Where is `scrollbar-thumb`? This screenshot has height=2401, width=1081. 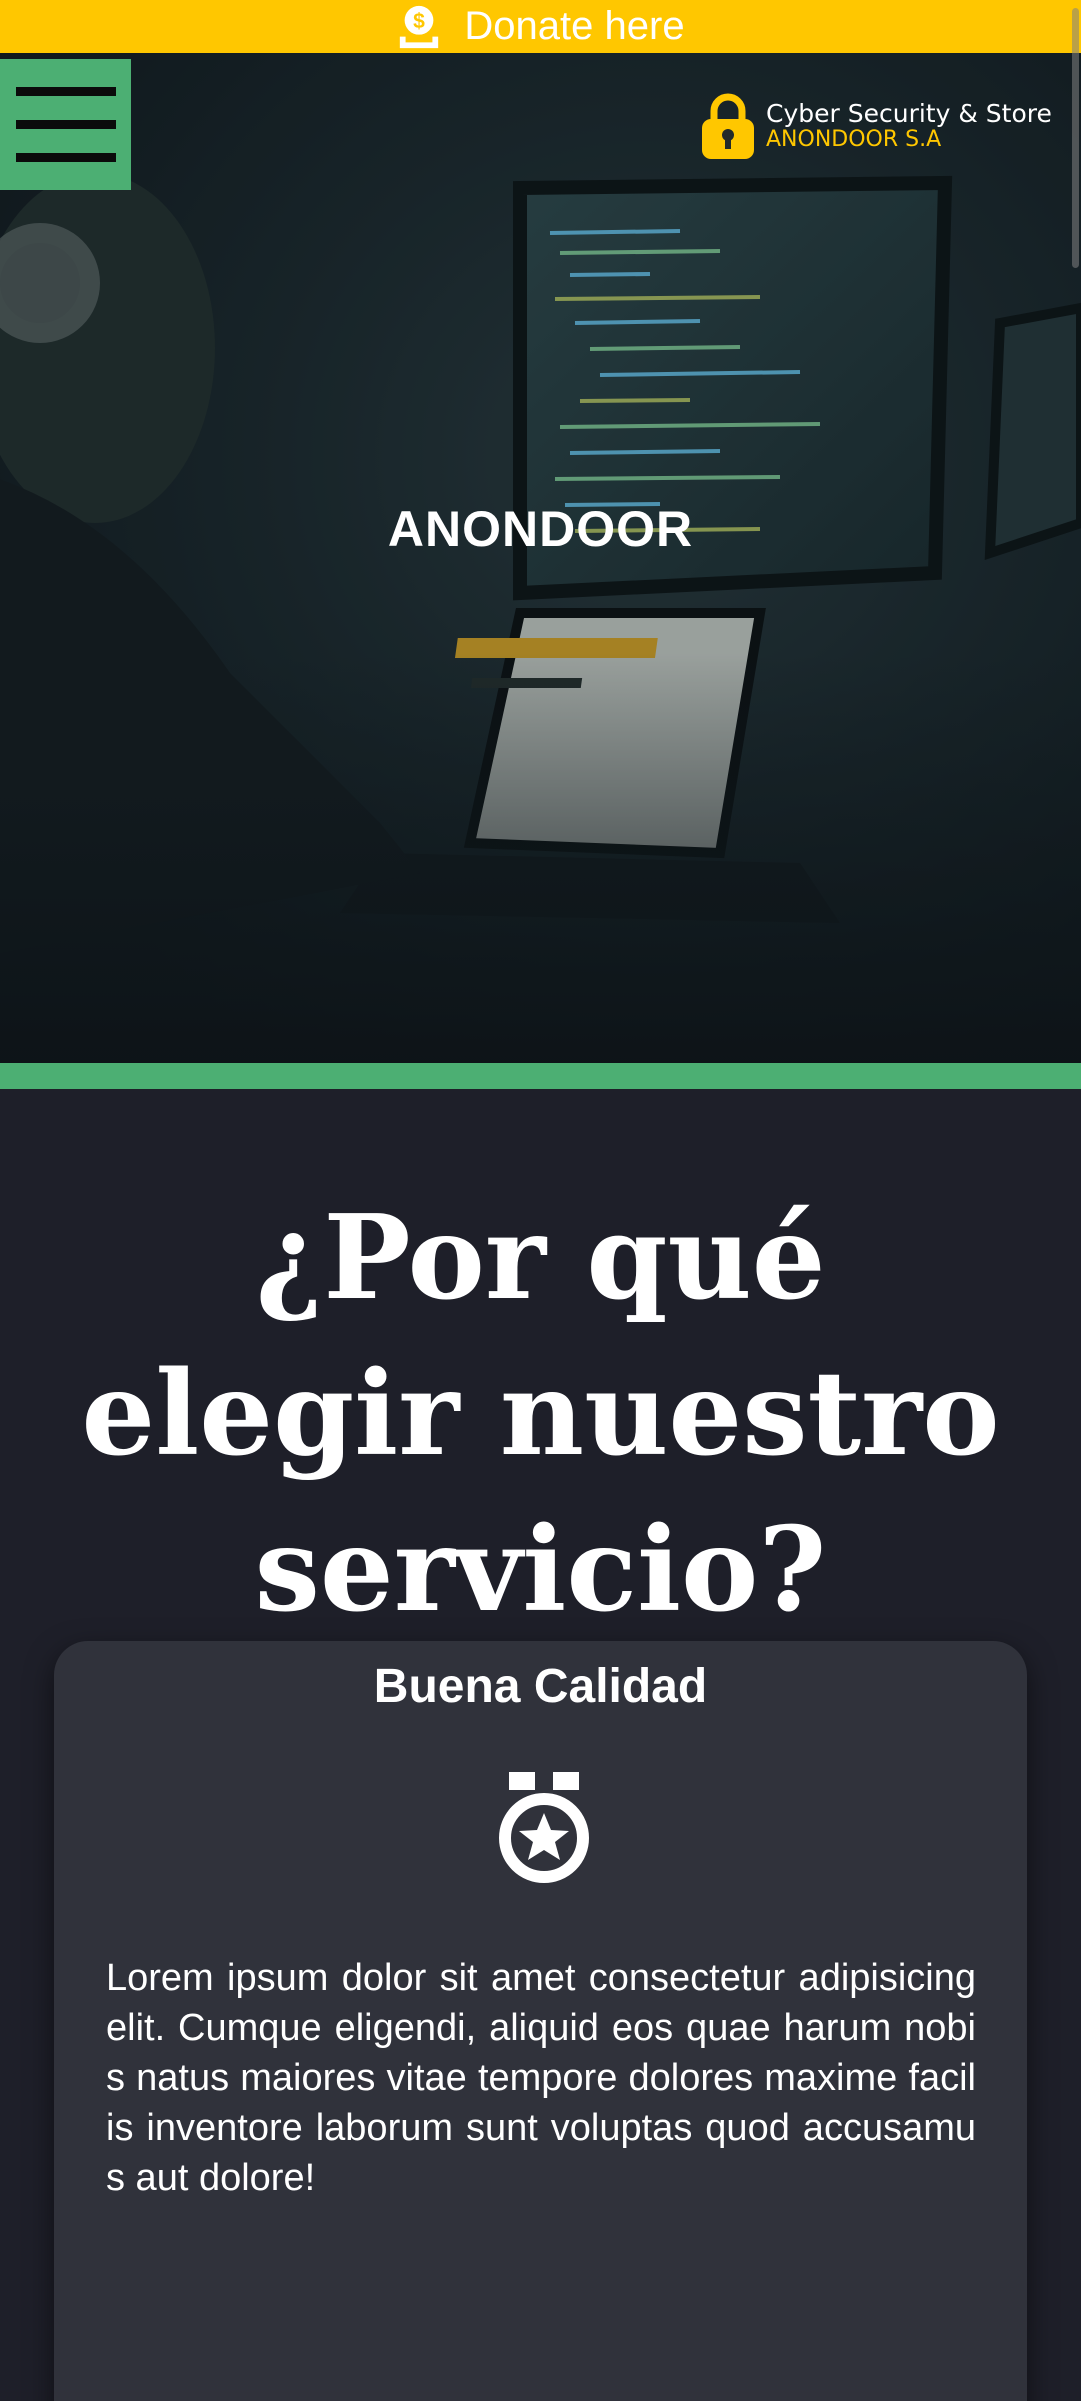
scrollbar-thumb is located at coordinates (1075, 138).